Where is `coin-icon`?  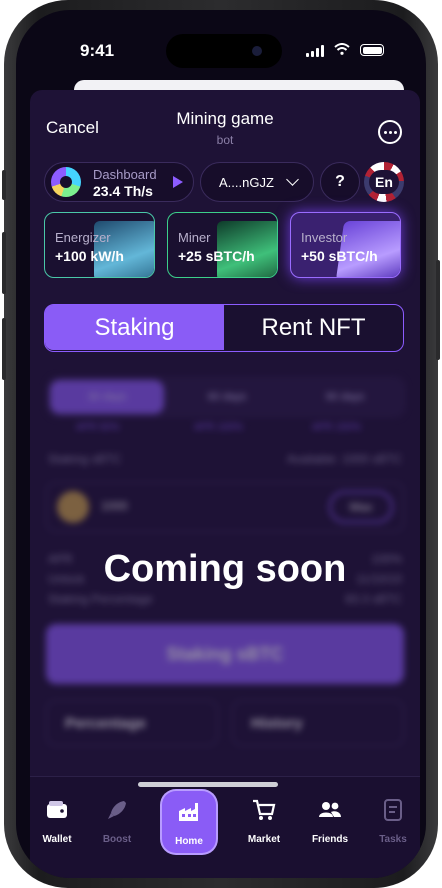
coin-icon is located at coordinates (73, 507).